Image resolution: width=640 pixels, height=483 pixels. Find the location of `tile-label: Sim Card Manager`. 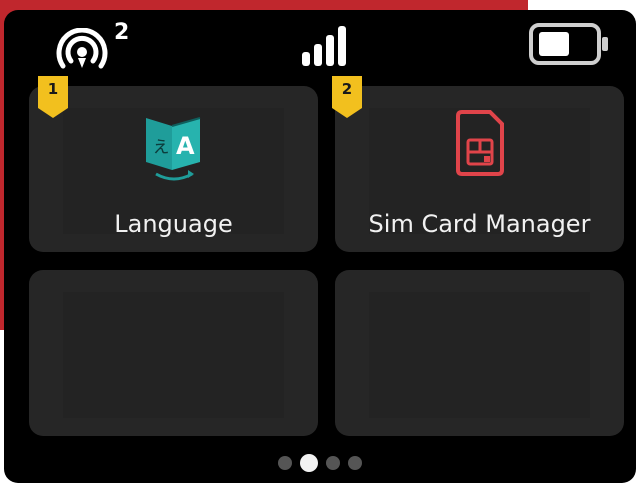

tile-label: Sim Card Manager is located at coordinates (479, 224).